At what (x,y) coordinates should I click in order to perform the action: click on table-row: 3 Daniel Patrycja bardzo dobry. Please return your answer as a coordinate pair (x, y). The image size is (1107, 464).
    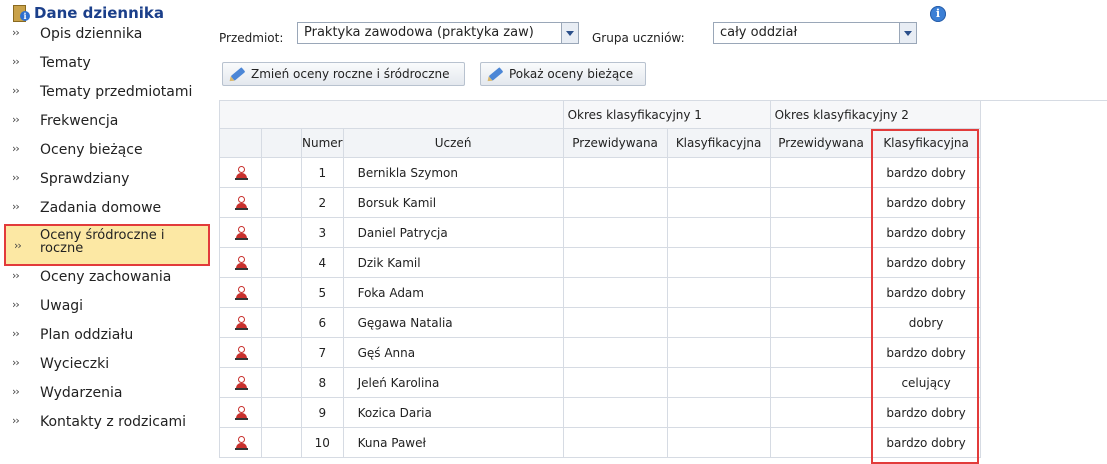
    Looking at the image, I should click on (600, 232).